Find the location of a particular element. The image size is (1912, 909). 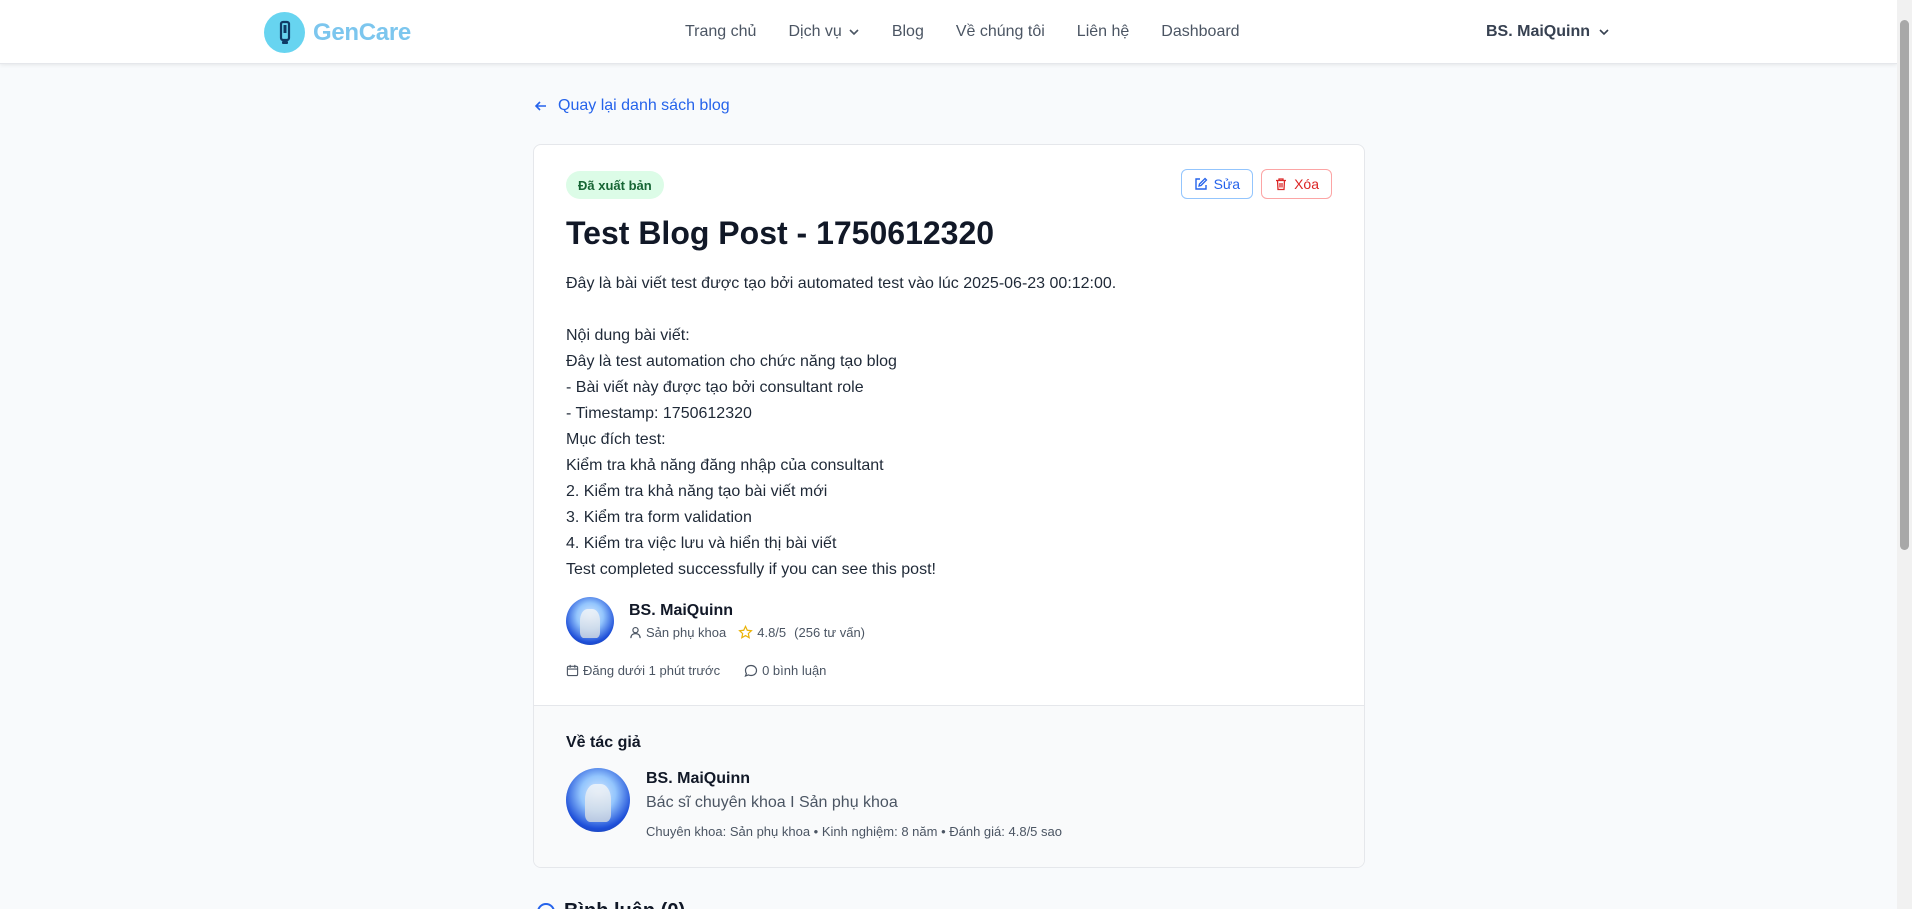

back-link-label: Quay lại danh sách blog is located at coordinates (644, 105).